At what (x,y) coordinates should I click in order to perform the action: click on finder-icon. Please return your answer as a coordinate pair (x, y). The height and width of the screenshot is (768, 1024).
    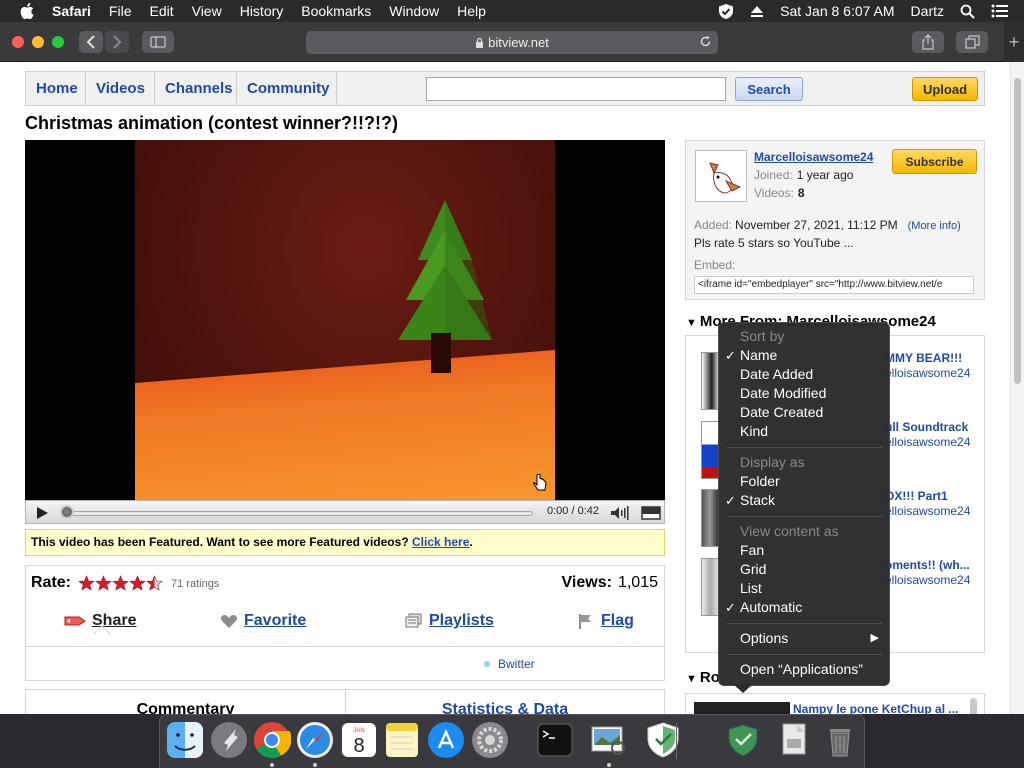
    Looking at the image, I should click on (185, 740).